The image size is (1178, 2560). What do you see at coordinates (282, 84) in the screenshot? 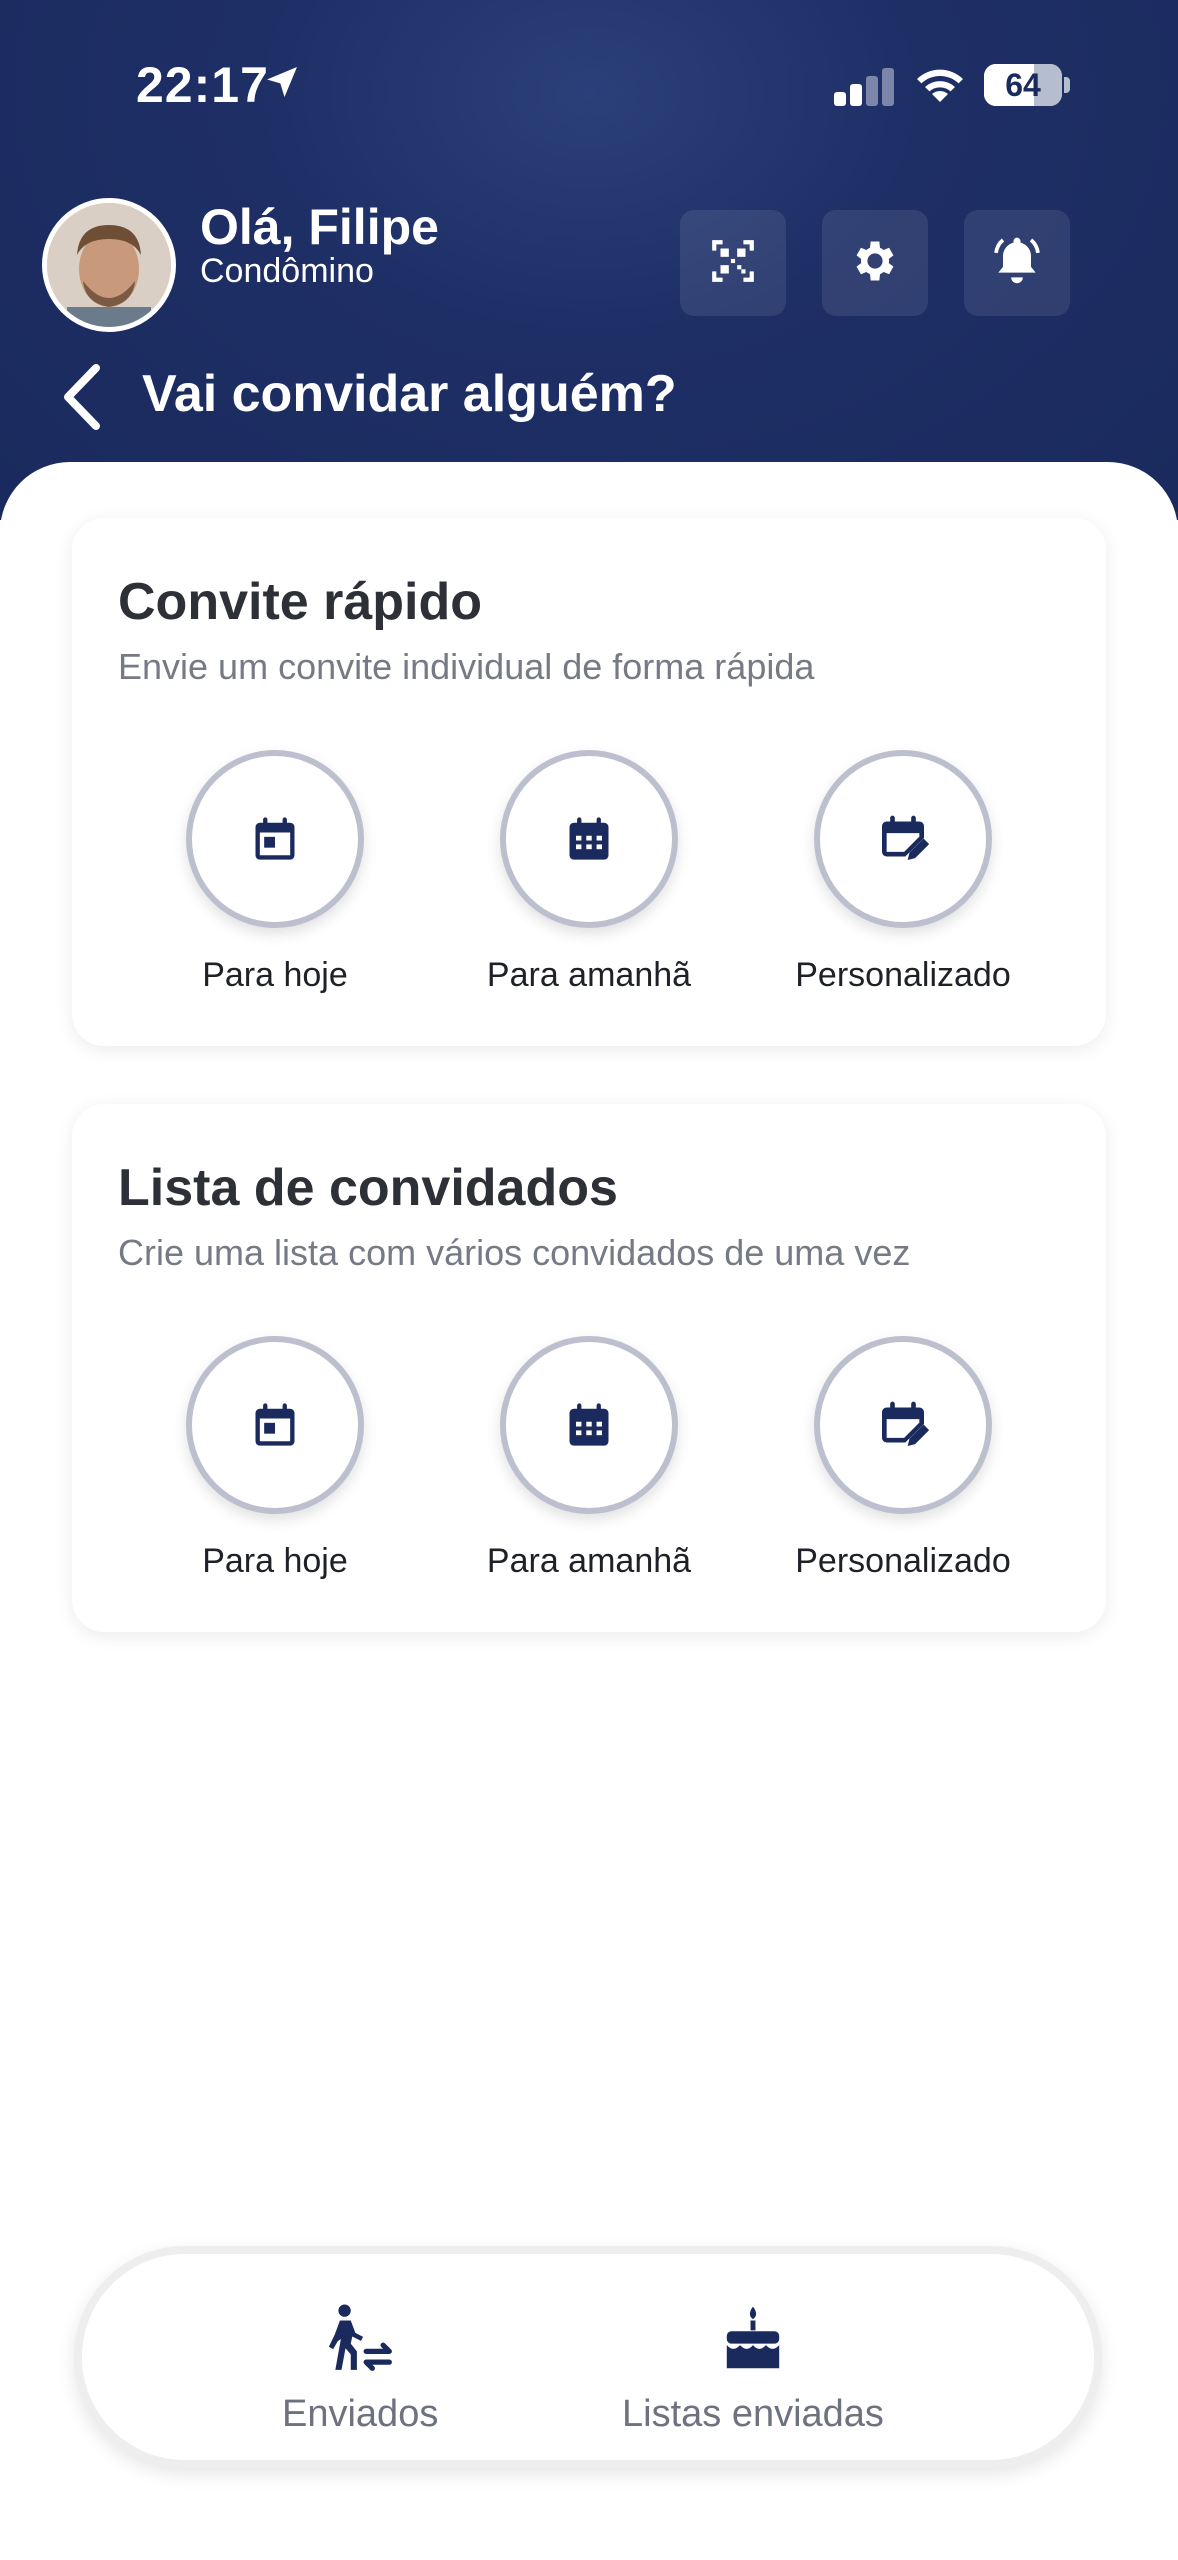
I see `location-arrow-icon` at bounding box center [282, 84].